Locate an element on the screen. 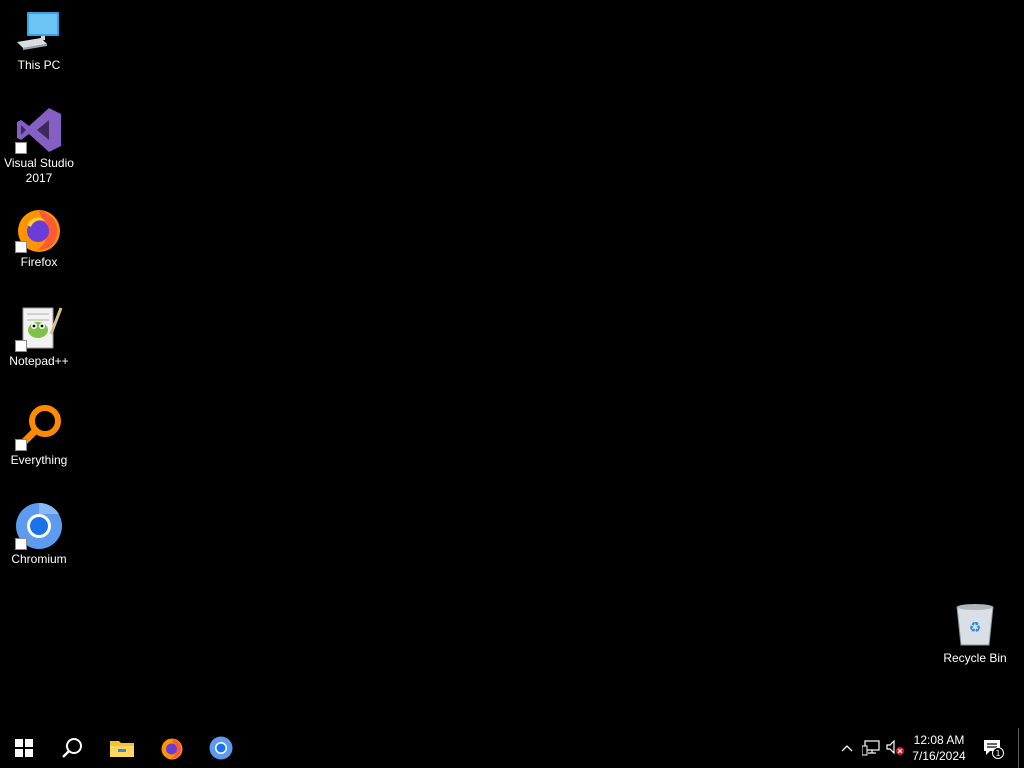 This screenshot has width=1024, height=768. desktop-icon-chromium: Chromium is located at coordinates (39, 534).